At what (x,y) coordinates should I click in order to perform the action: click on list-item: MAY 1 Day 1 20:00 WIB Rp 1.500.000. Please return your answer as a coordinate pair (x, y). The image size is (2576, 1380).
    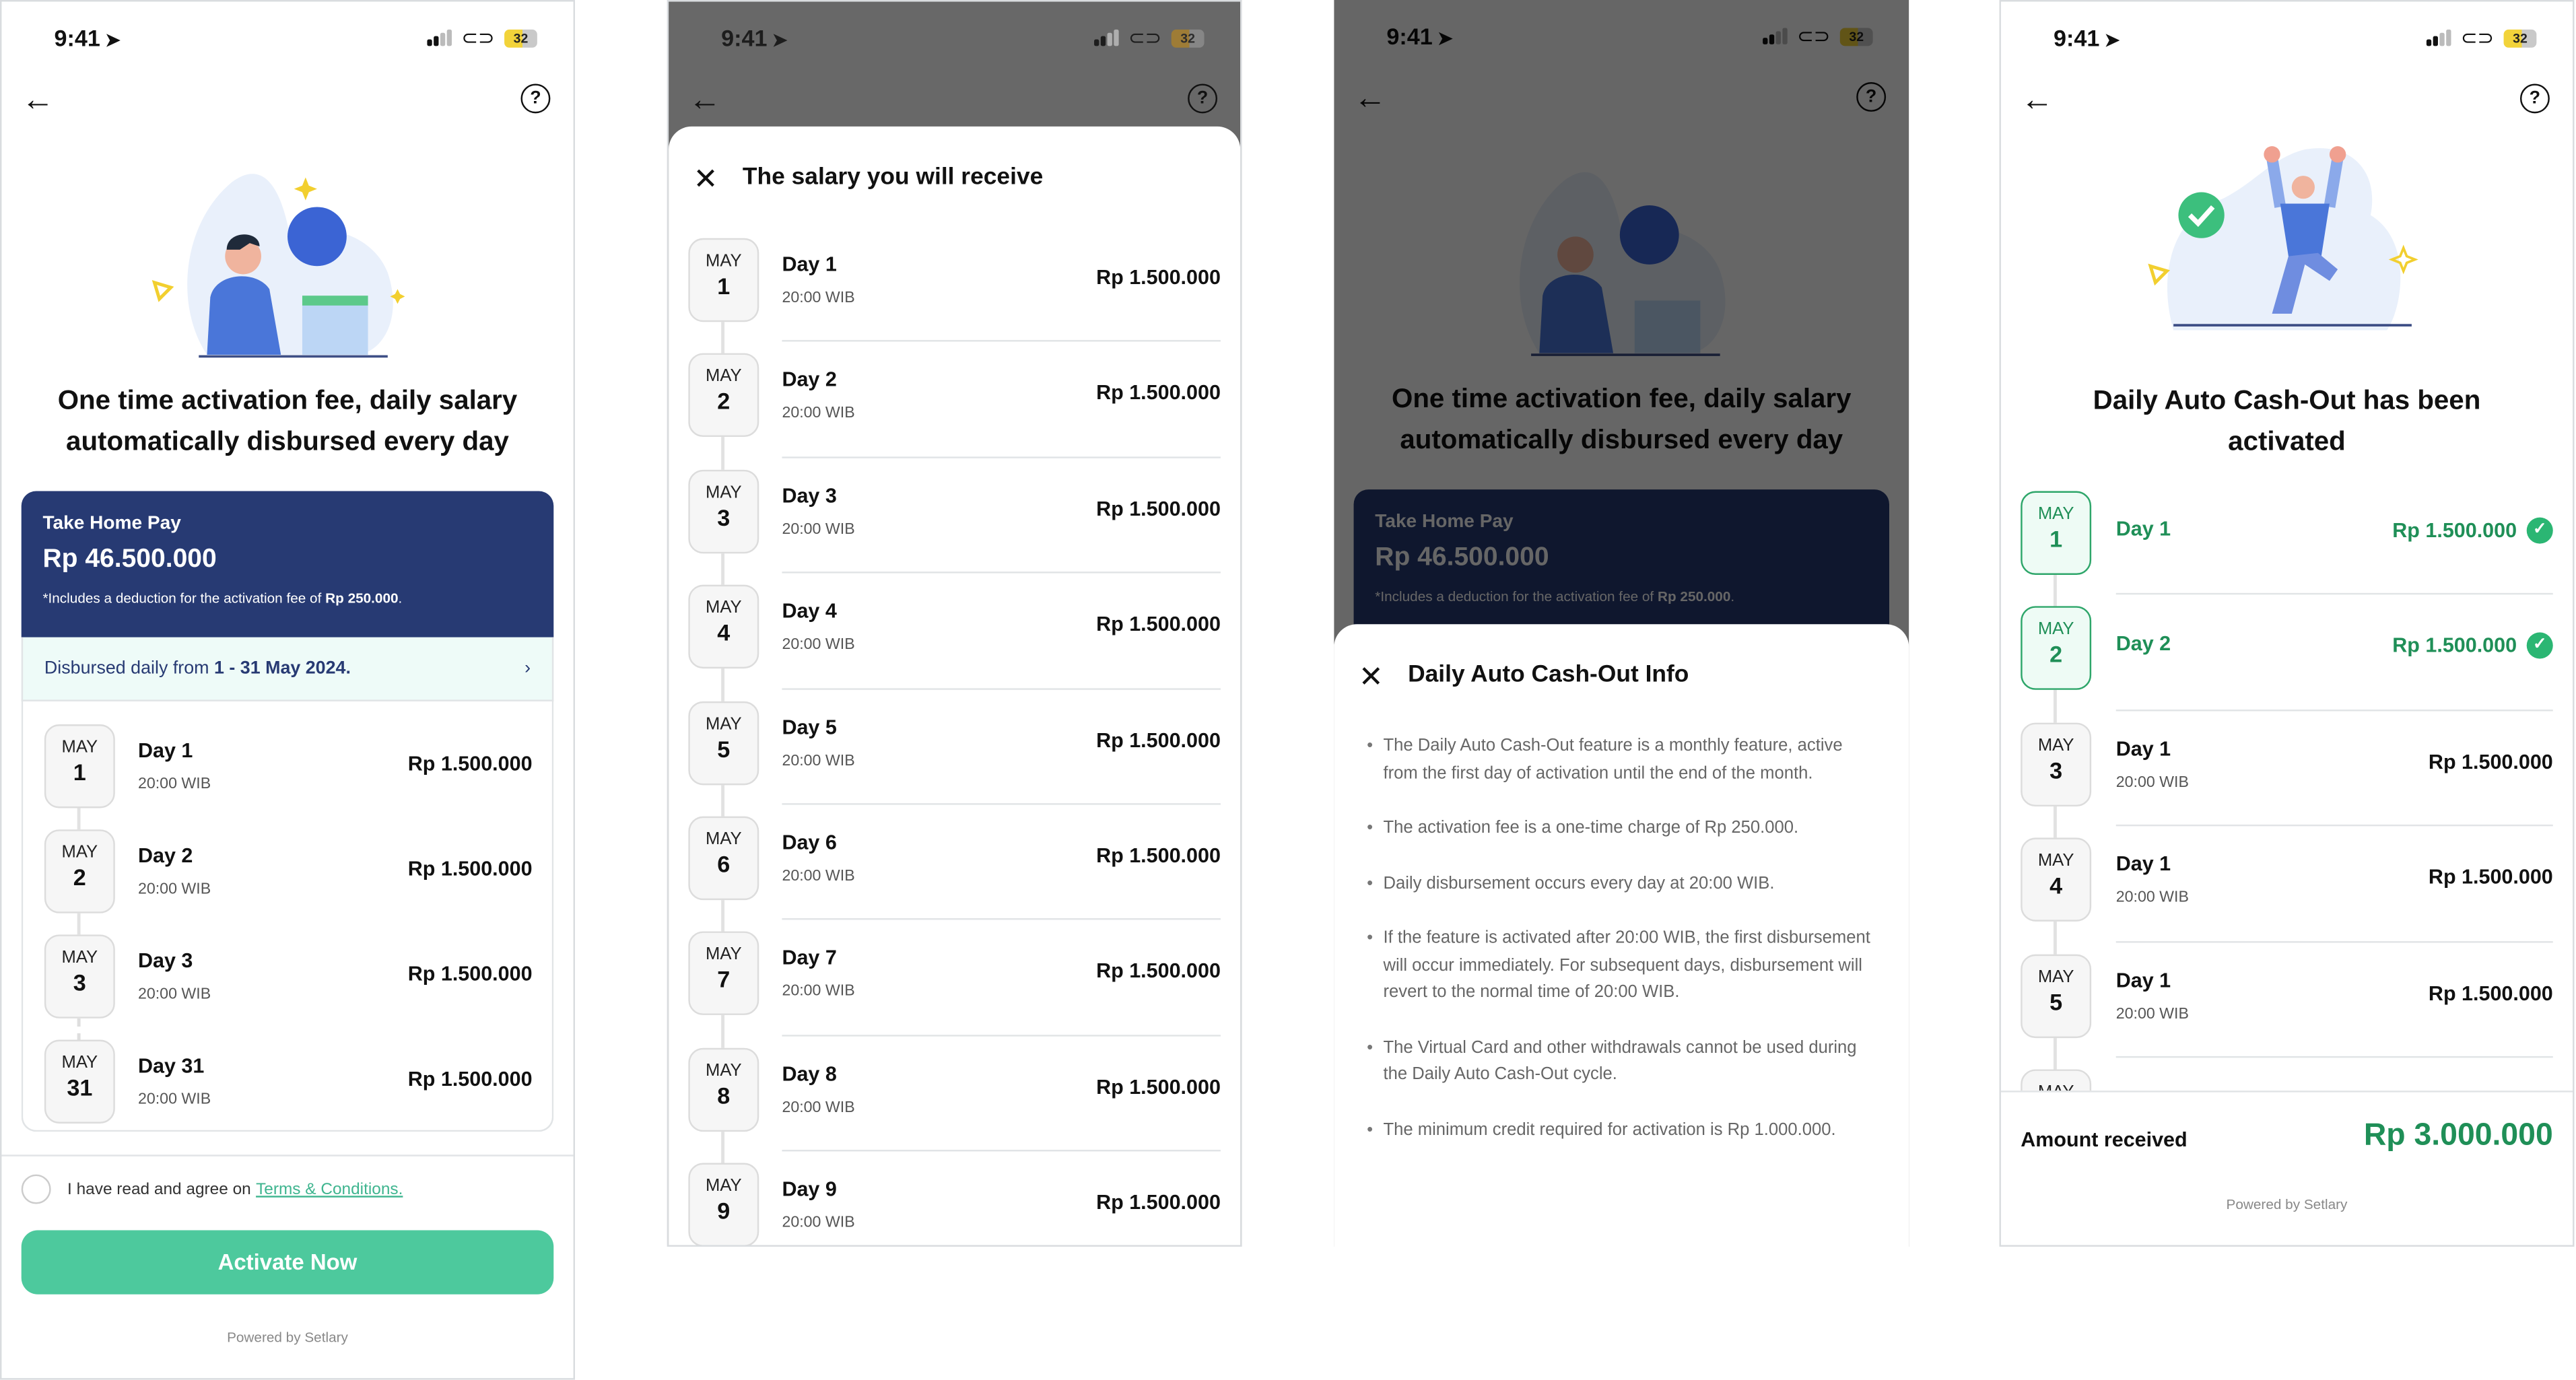
    Looking at the image, I should click on (954, 296).